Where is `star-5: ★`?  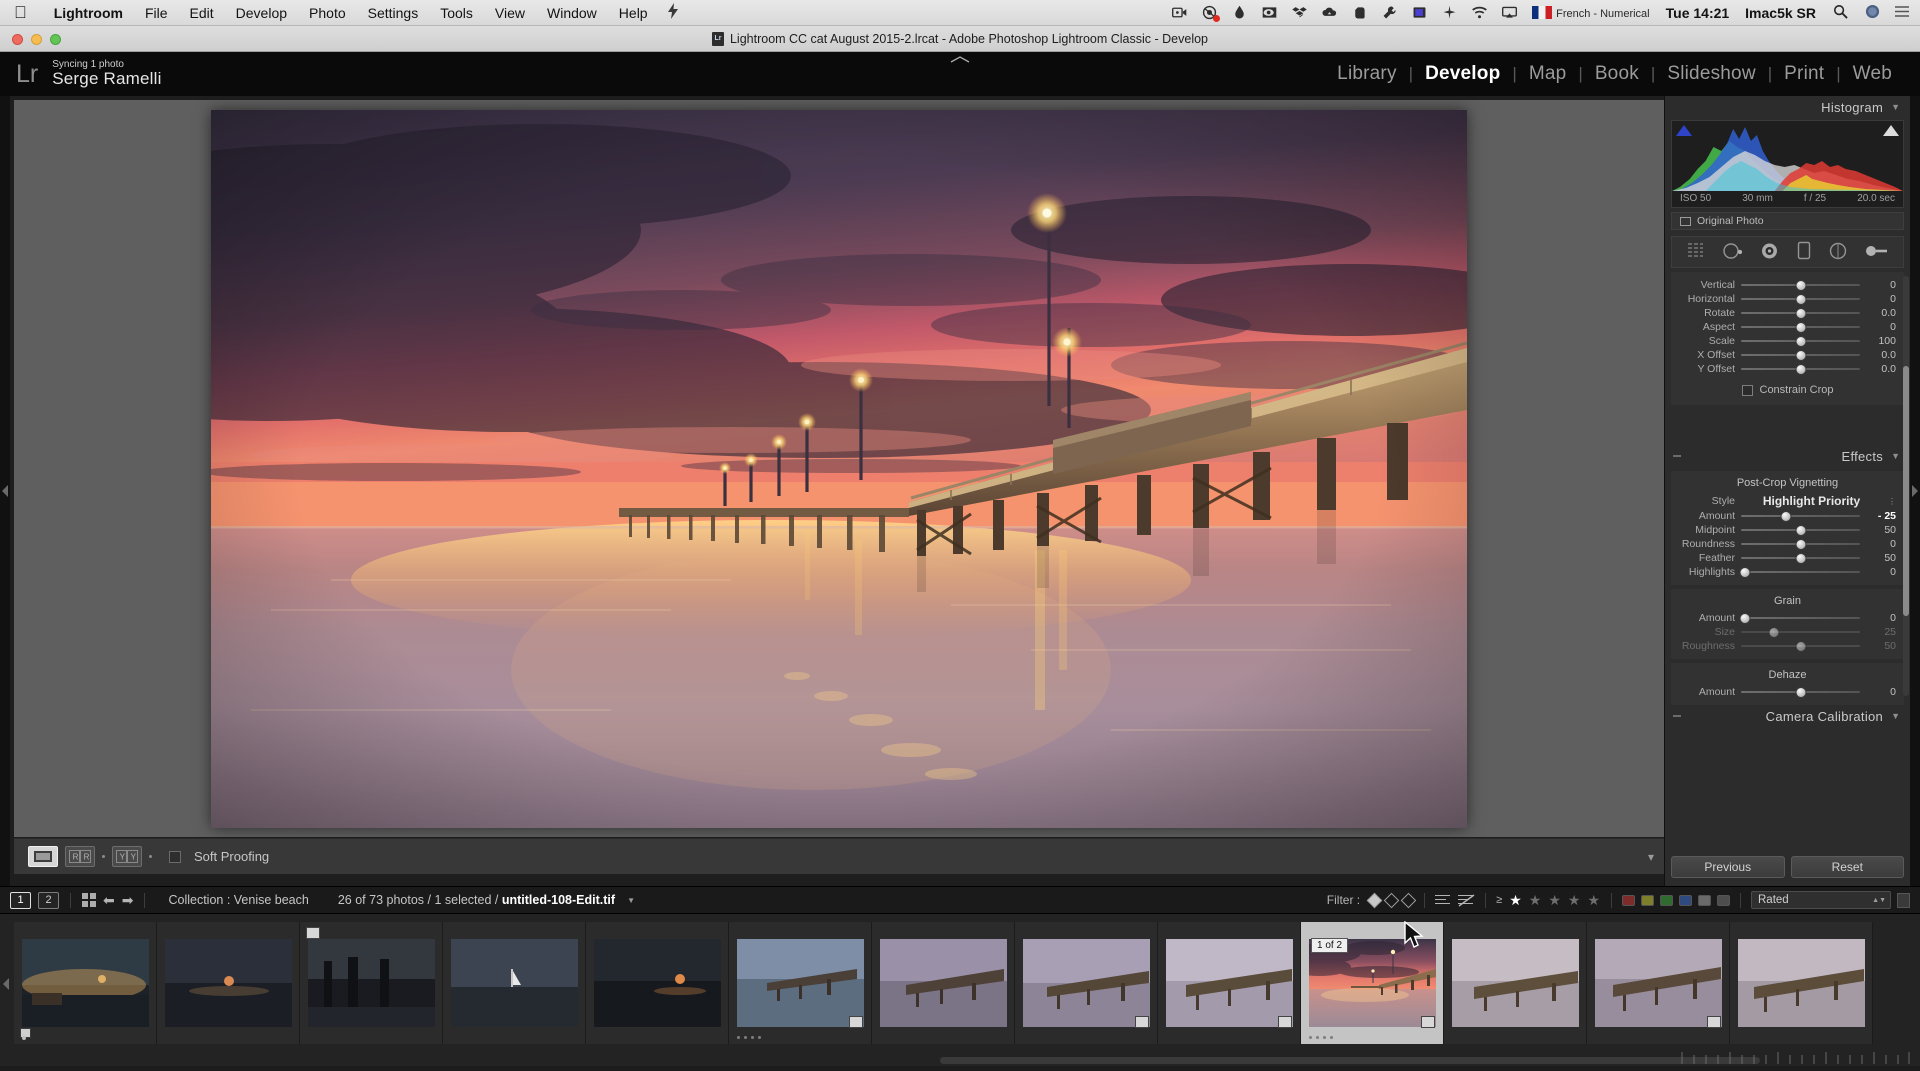
star-5: ★ is located at coordinates (1594, 900).